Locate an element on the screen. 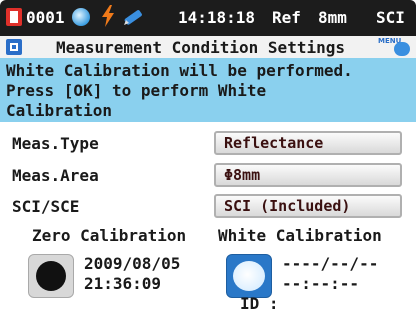 The width and height of the screenshot is (416, 314). white-calibration-time: --:--:-- is located at coordinates (321, 283).